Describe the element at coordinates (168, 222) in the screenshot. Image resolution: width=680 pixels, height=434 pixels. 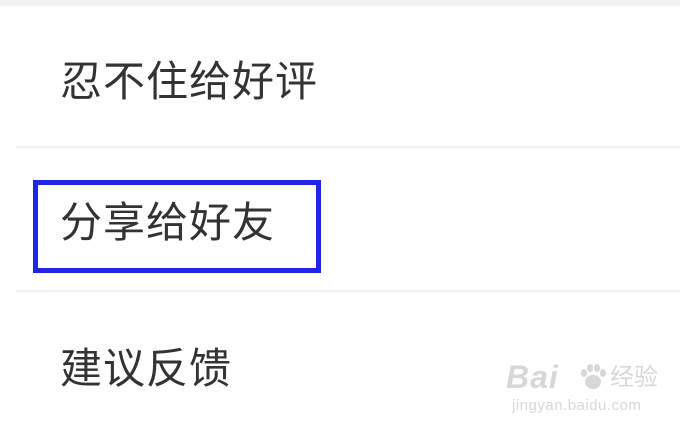
I see `menu-item-label: 分享给好友` at that location.